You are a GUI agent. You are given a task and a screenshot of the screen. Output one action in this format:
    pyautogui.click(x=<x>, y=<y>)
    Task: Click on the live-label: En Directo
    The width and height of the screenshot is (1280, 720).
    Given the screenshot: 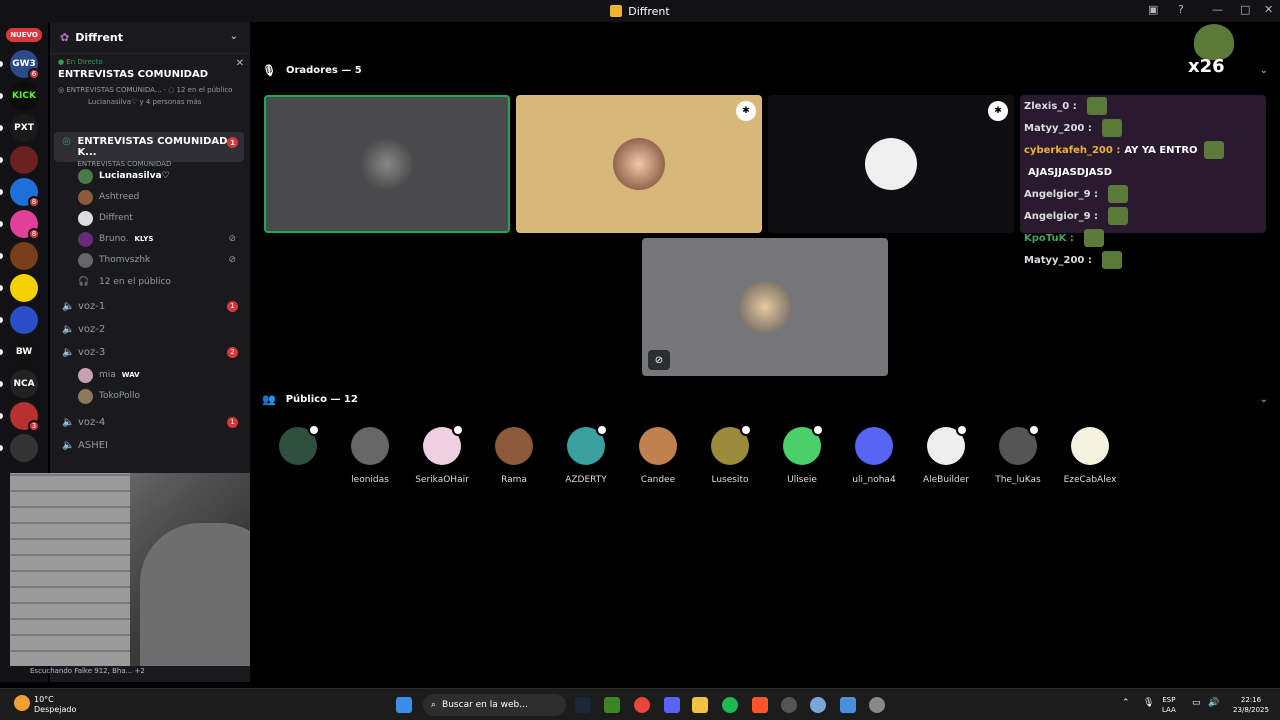 What is the action you would take?
    pyautogui.click(x=84, y=62)
    